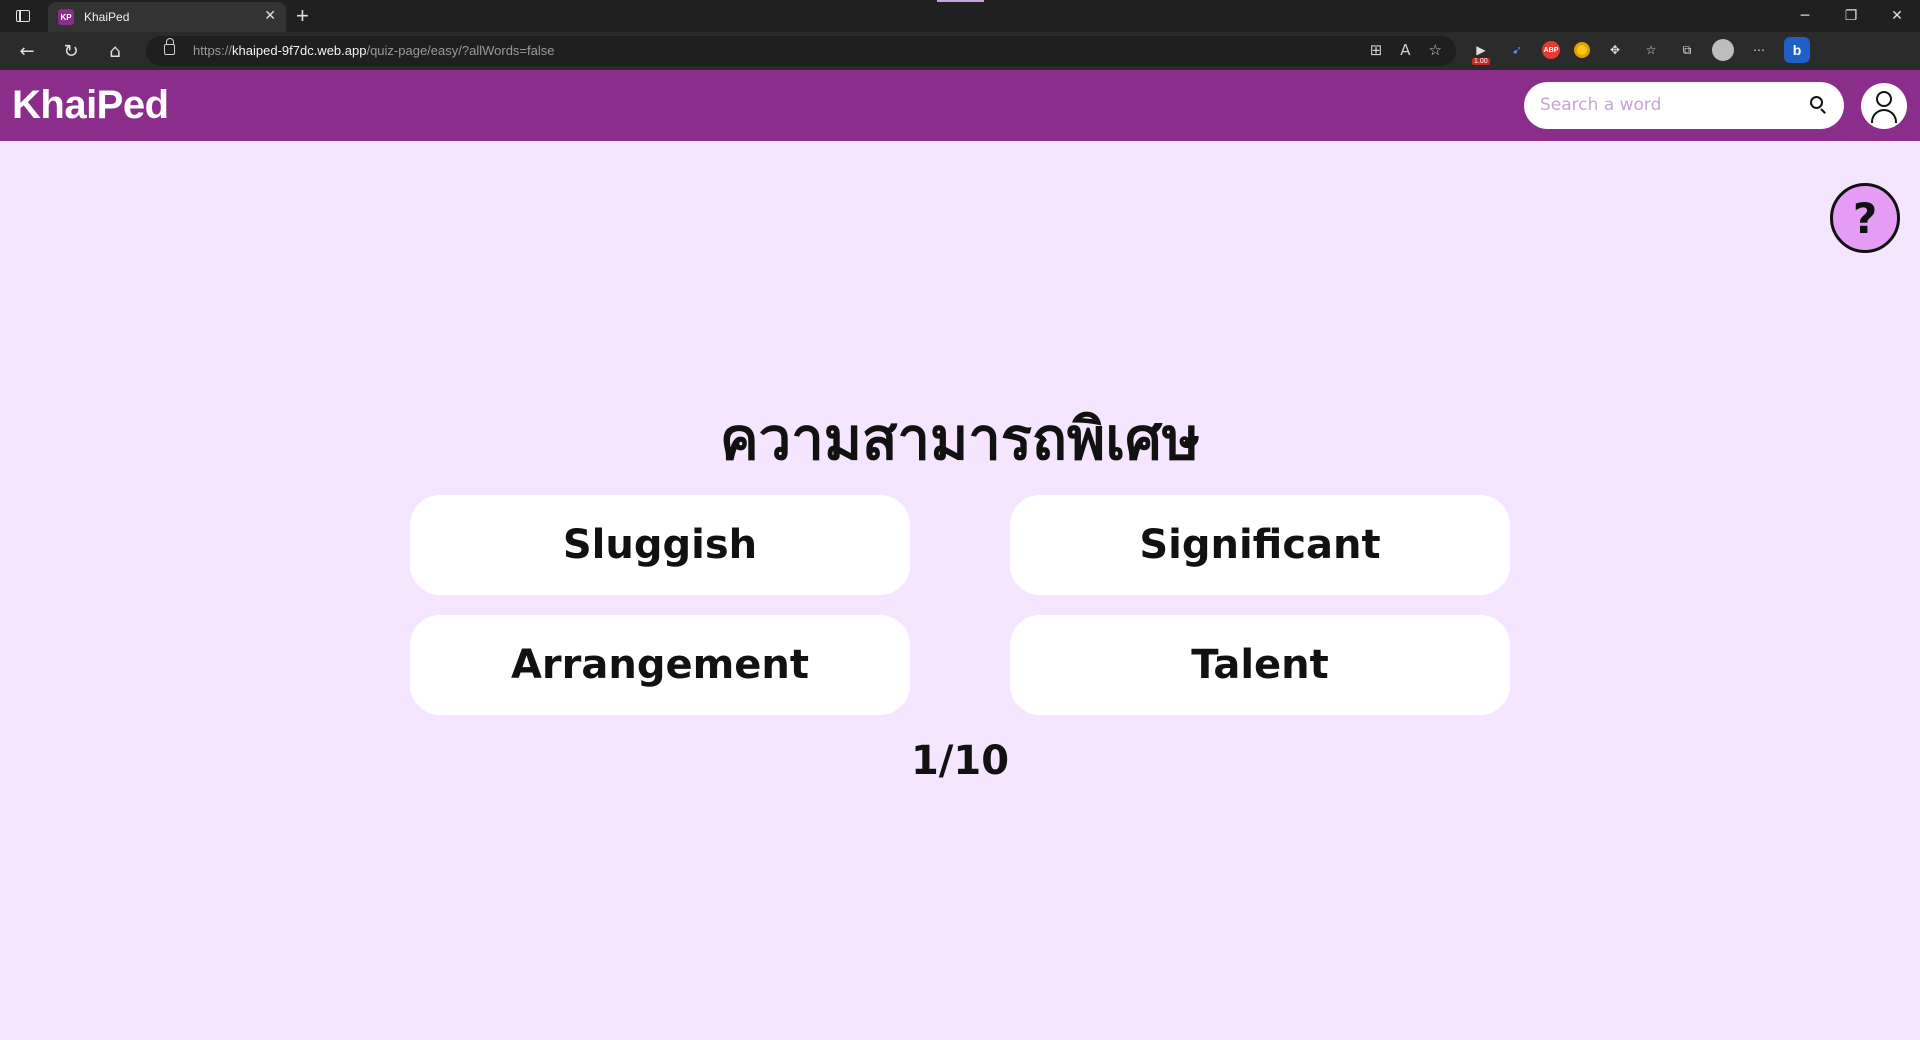  What do you see at coordinates (1260, 545) in the screenshot?
I see `answer-option: Significant` at bounding box center [1260, 545].